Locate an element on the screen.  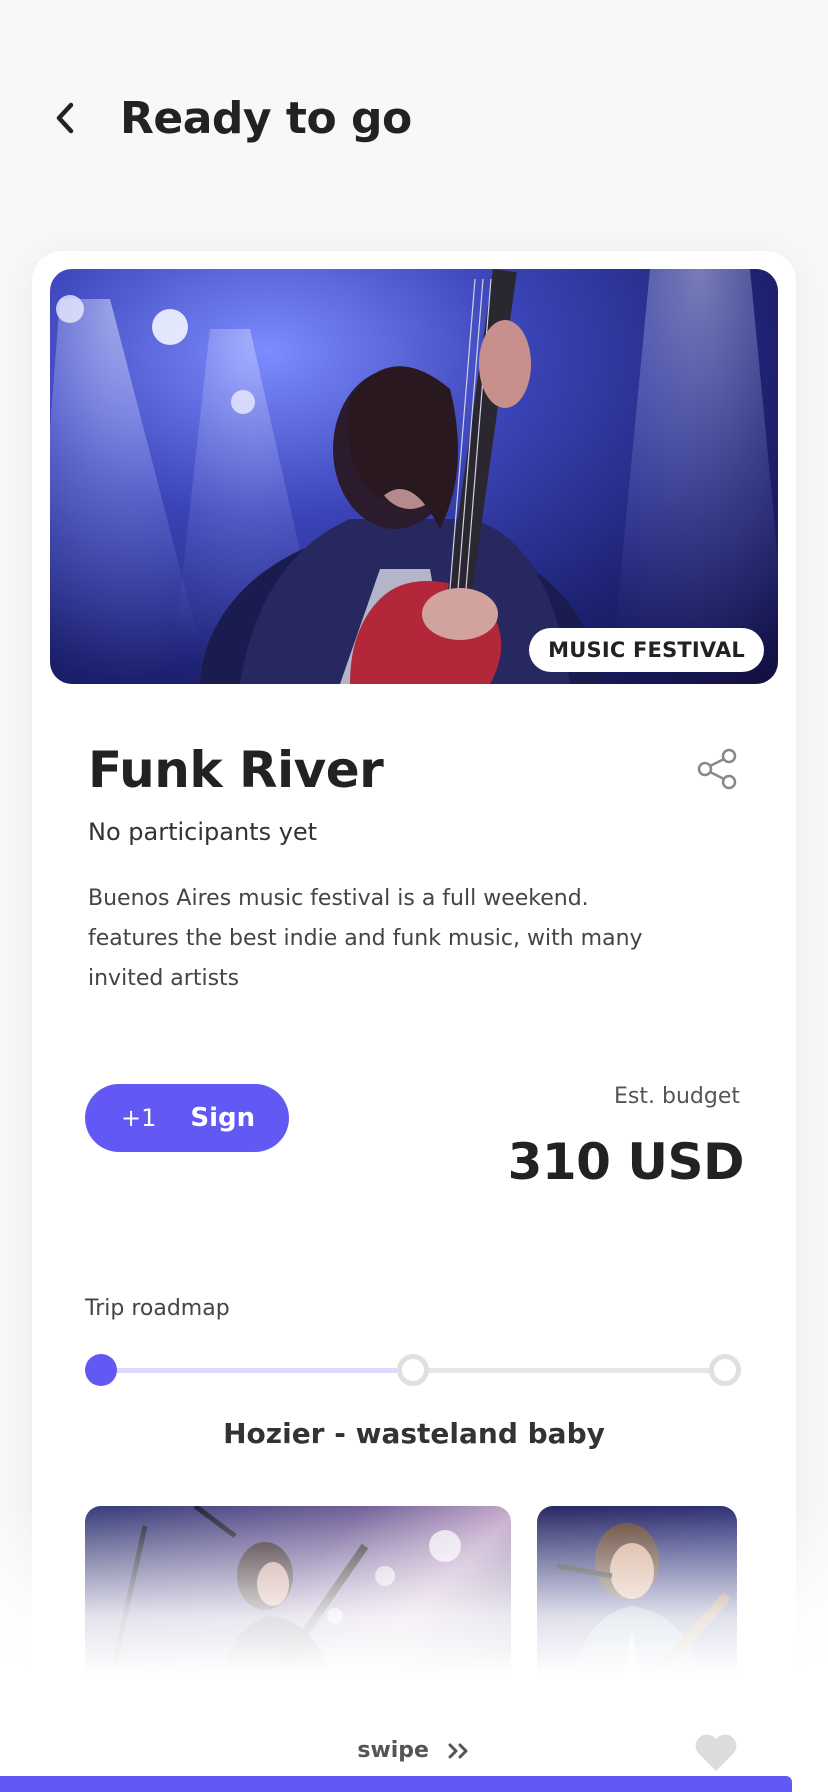
roadmap-progress is located at coordinates (413, 1370).